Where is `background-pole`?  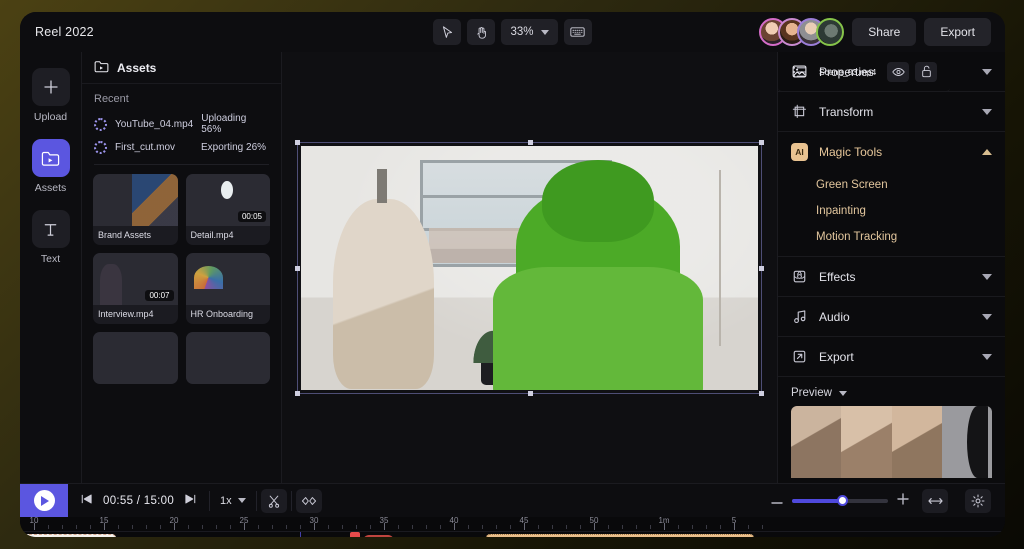
background-pole is located at coordinates (720, 257).